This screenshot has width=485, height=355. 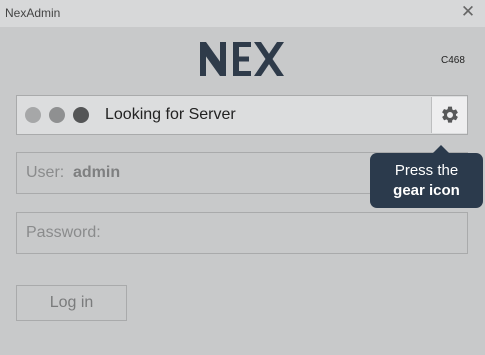 I want to click on close-icon: ✕, so click(x=468, y=12).